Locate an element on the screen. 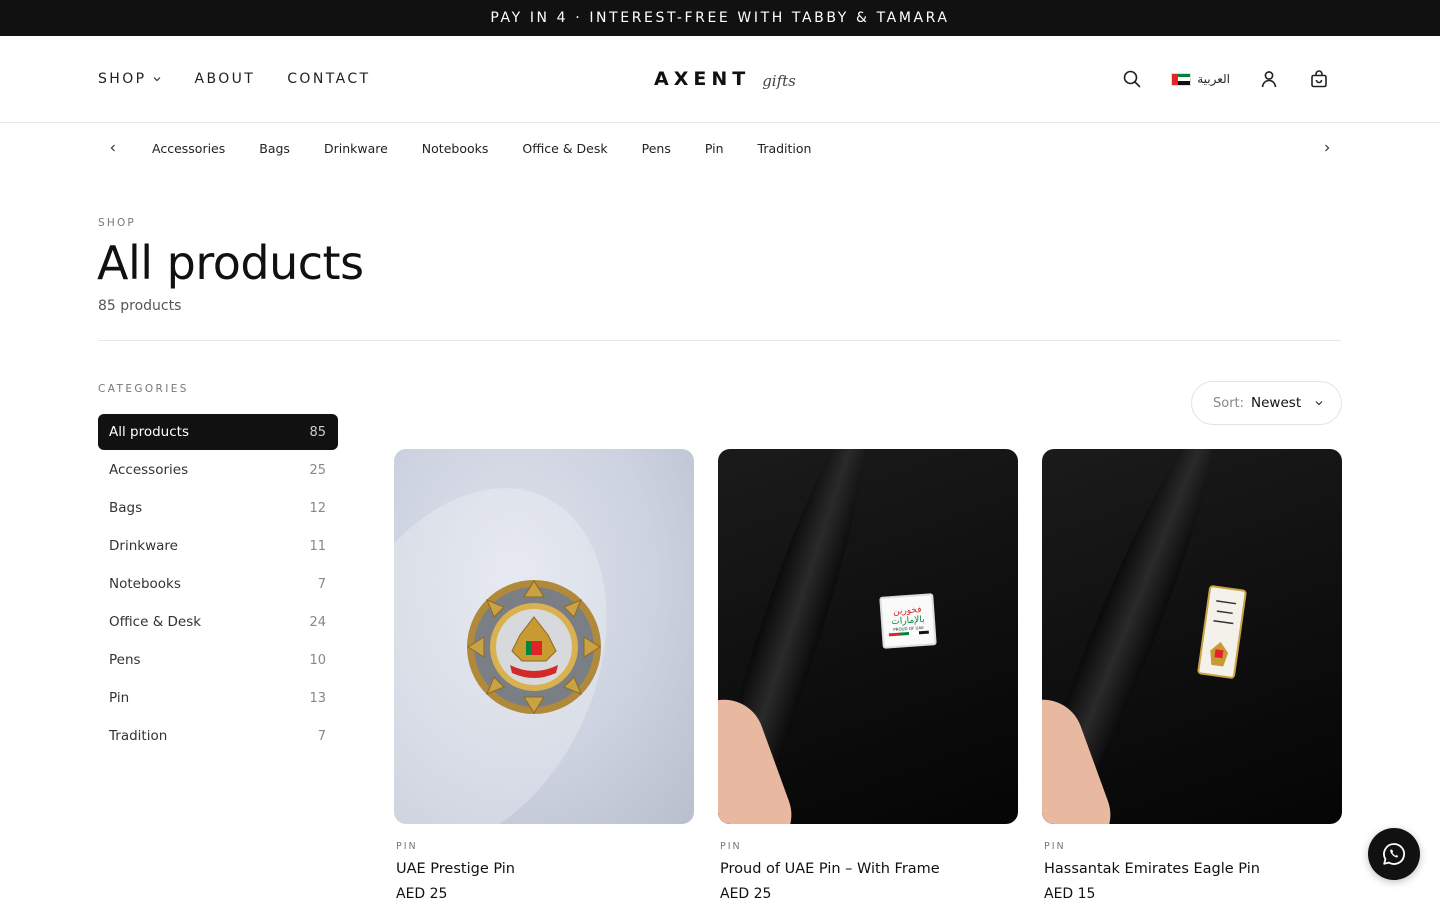  sidebar-item-office-desk: Office & Desk 24 is located at coordinates (218, 622).